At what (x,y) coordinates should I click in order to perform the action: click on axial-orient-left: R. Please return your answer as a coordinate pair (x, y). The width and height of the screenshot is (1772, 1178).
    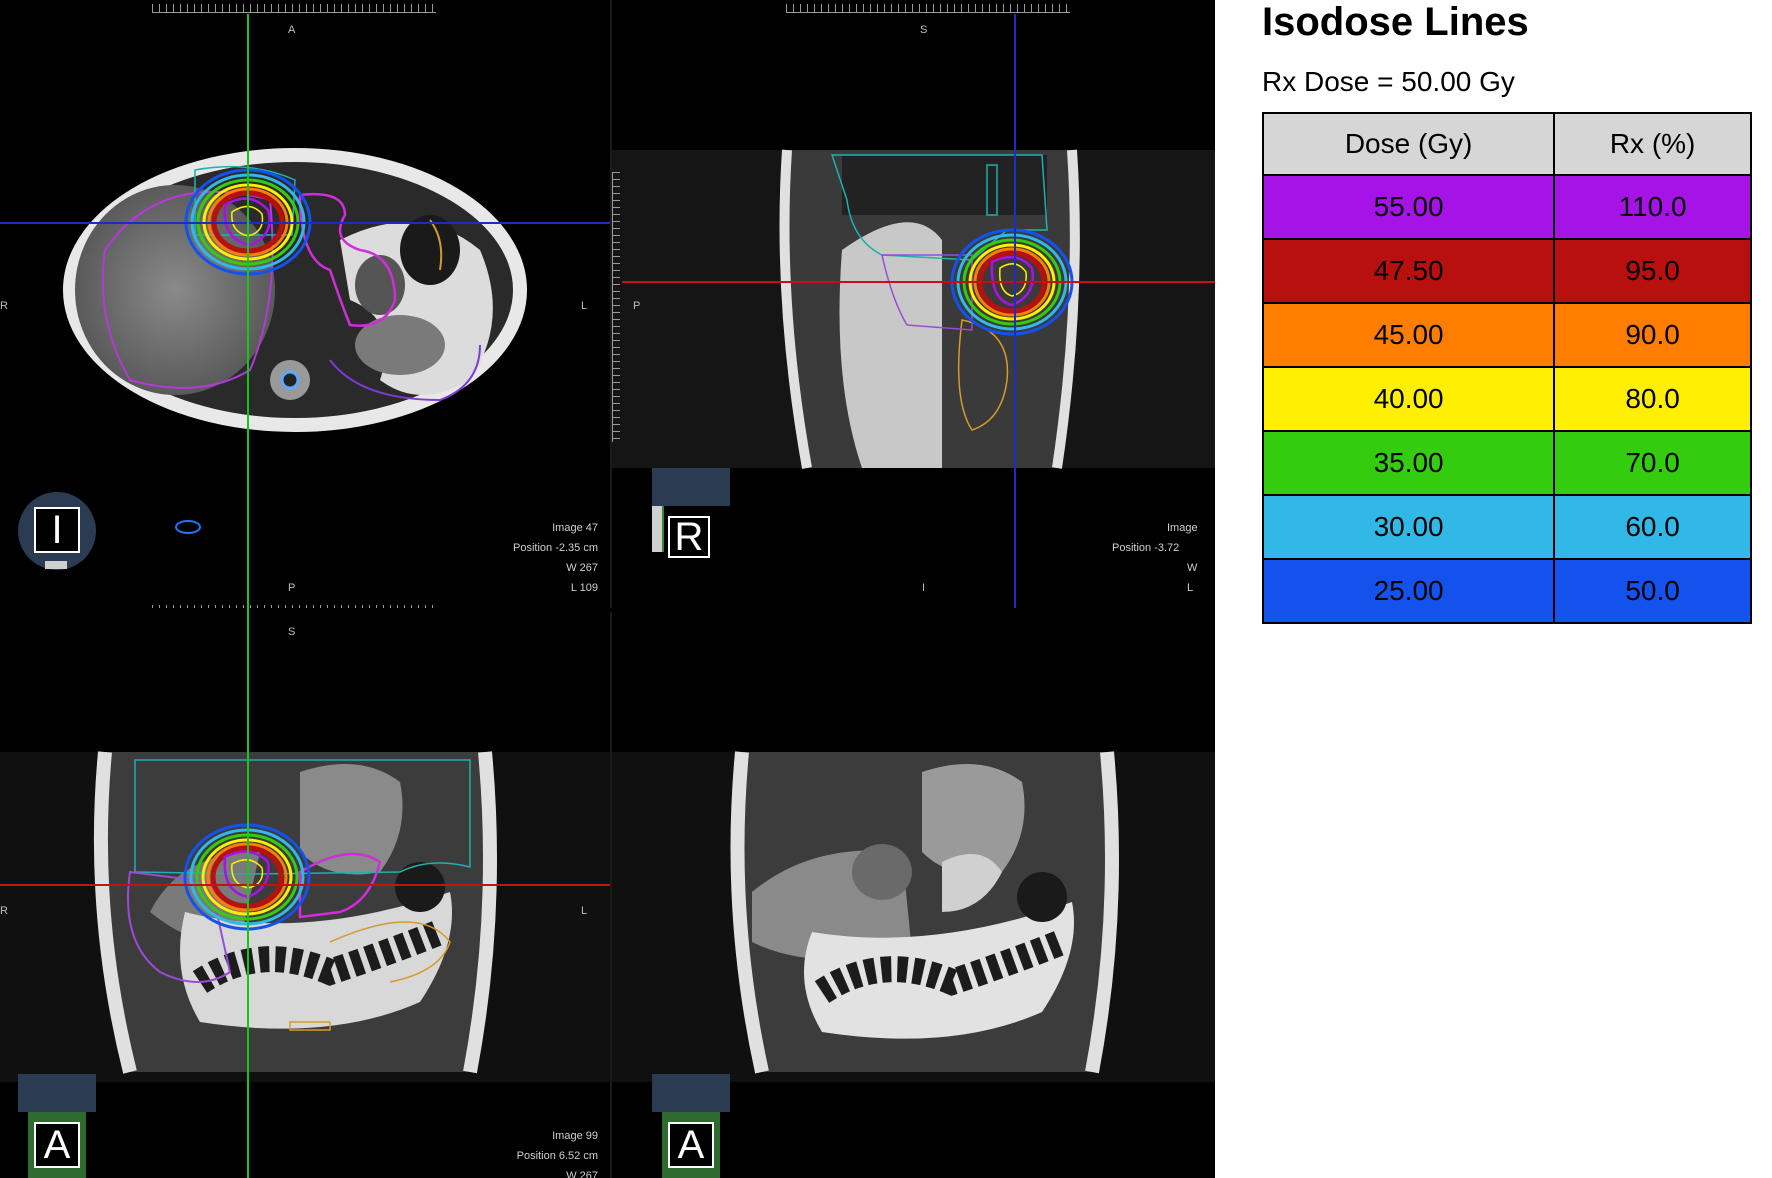
    Looking at the image, I should click on (4, 306).